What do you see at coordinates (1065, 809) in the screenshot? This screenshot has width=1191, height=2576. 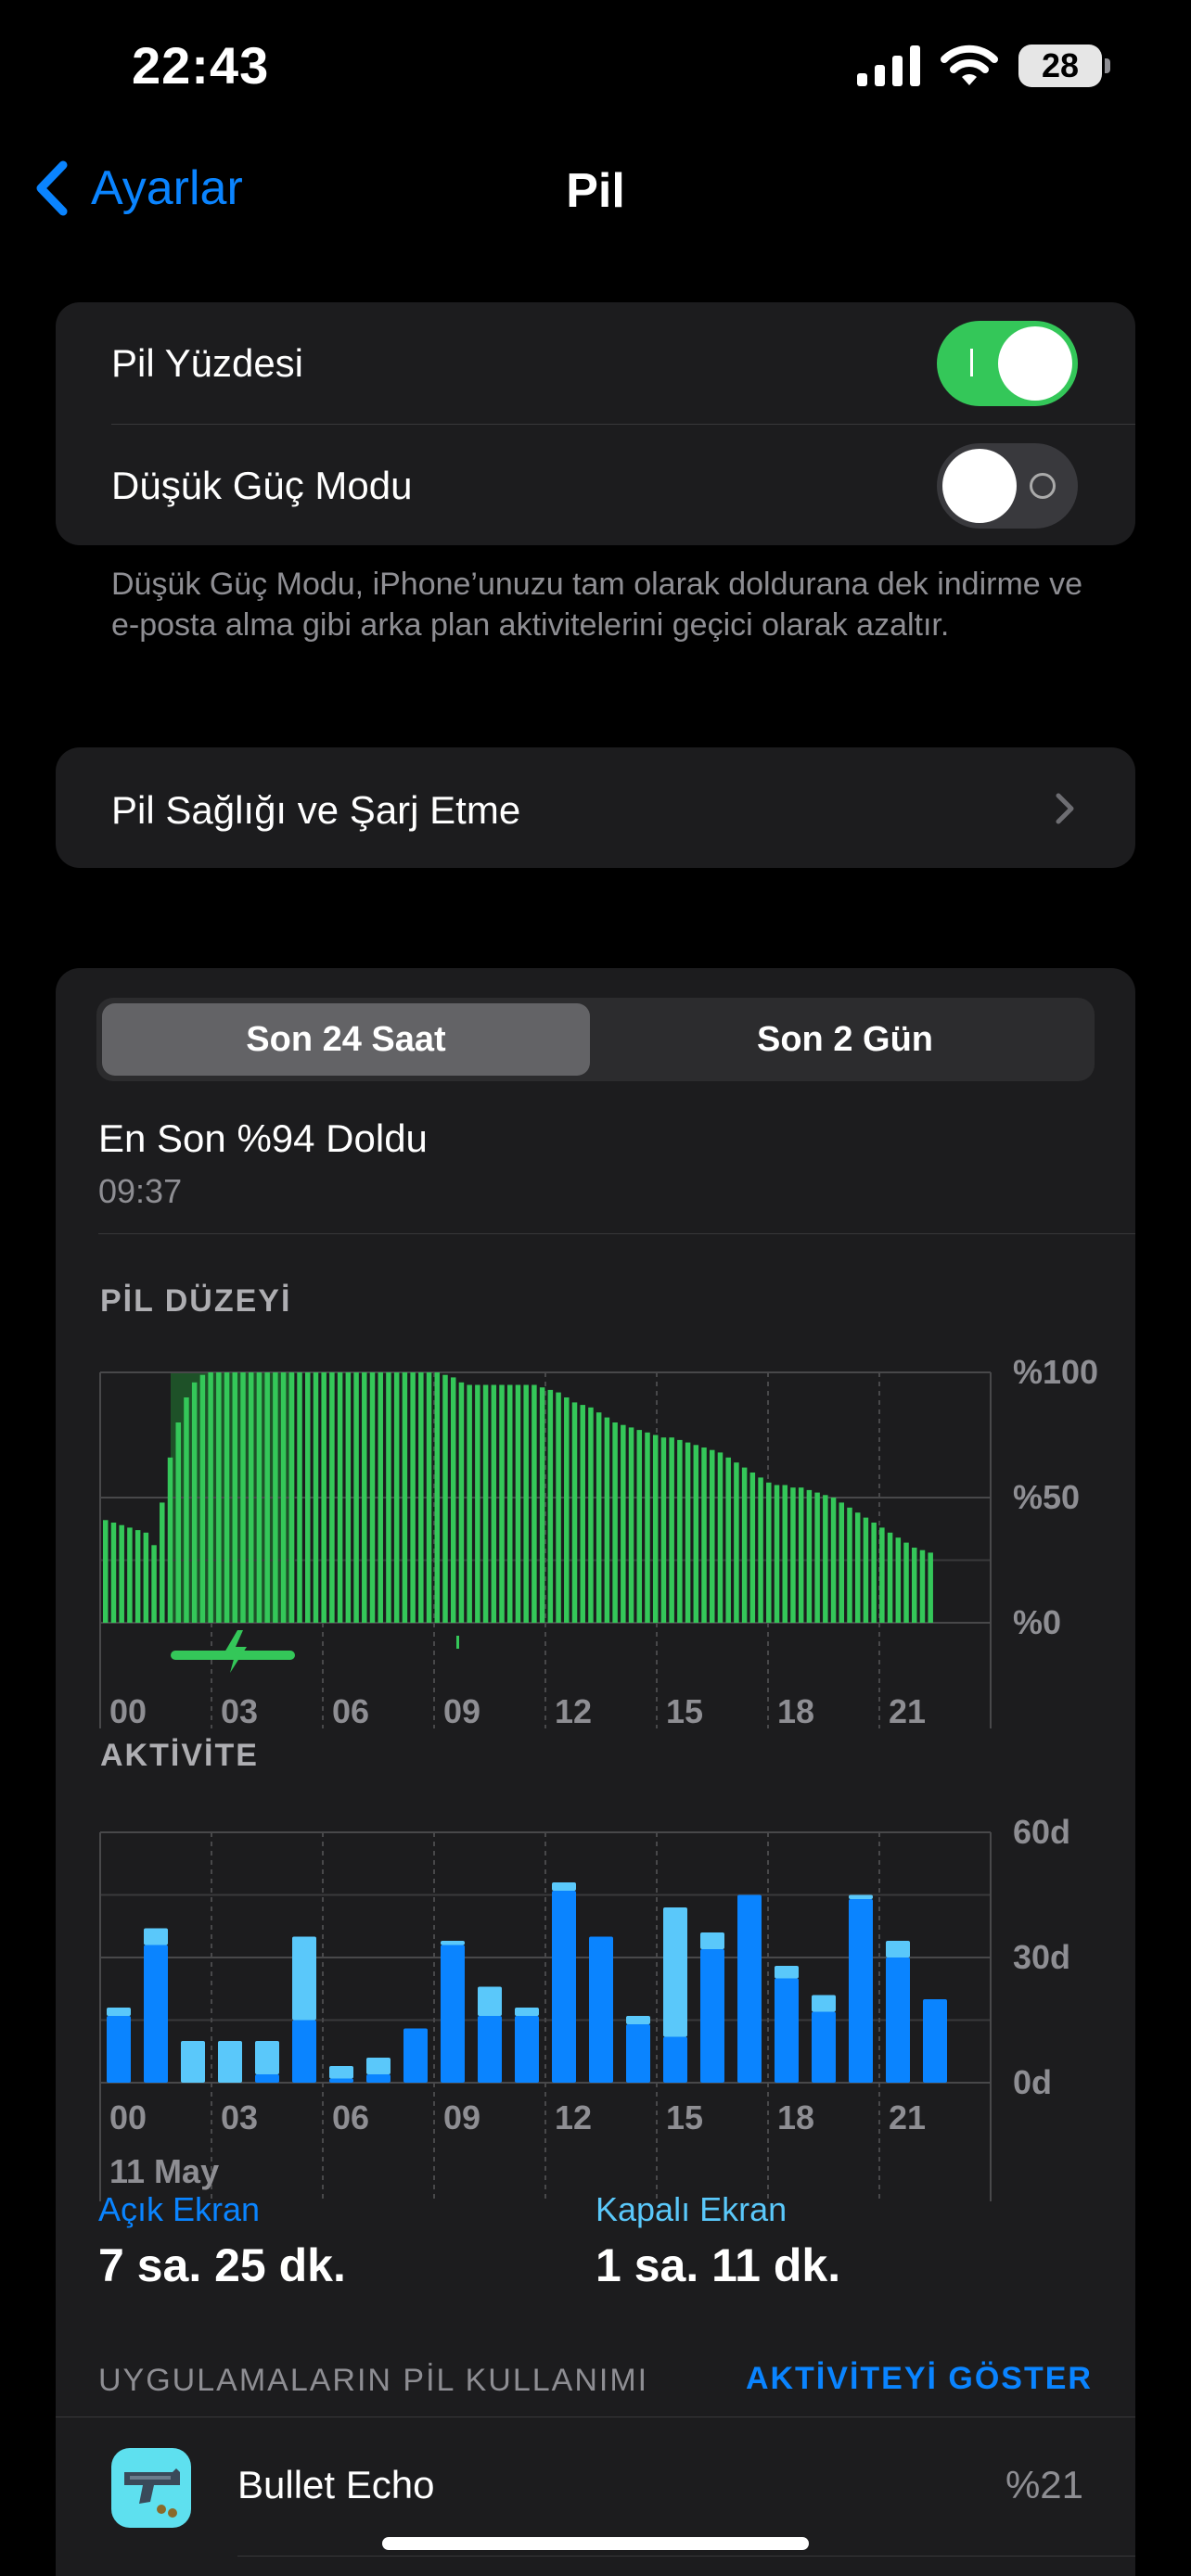 I see `chevron-right-icon` at bounding box center [1065, 809].